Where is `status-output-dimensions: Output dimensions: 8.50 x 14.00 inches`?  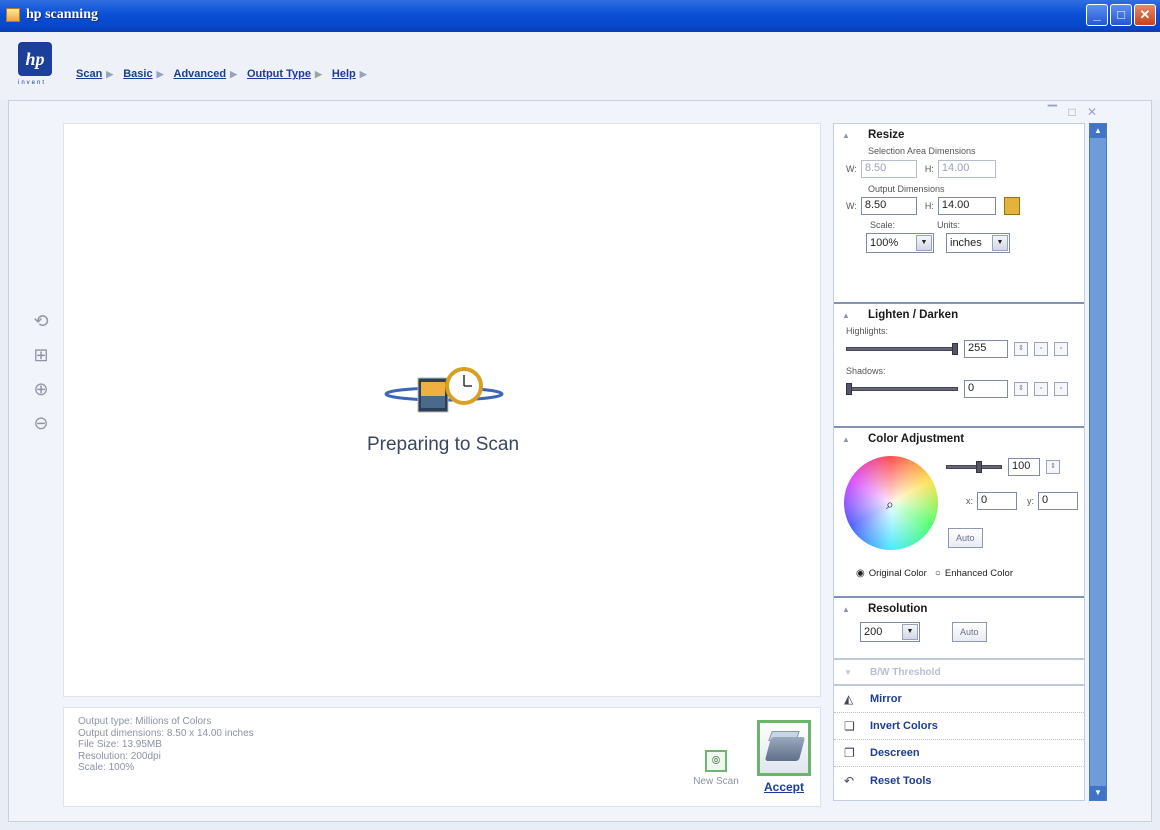 status-output-dimensions: Output dimensions: 8.50 x 14.00 inches is located at coordinates (166, 733).